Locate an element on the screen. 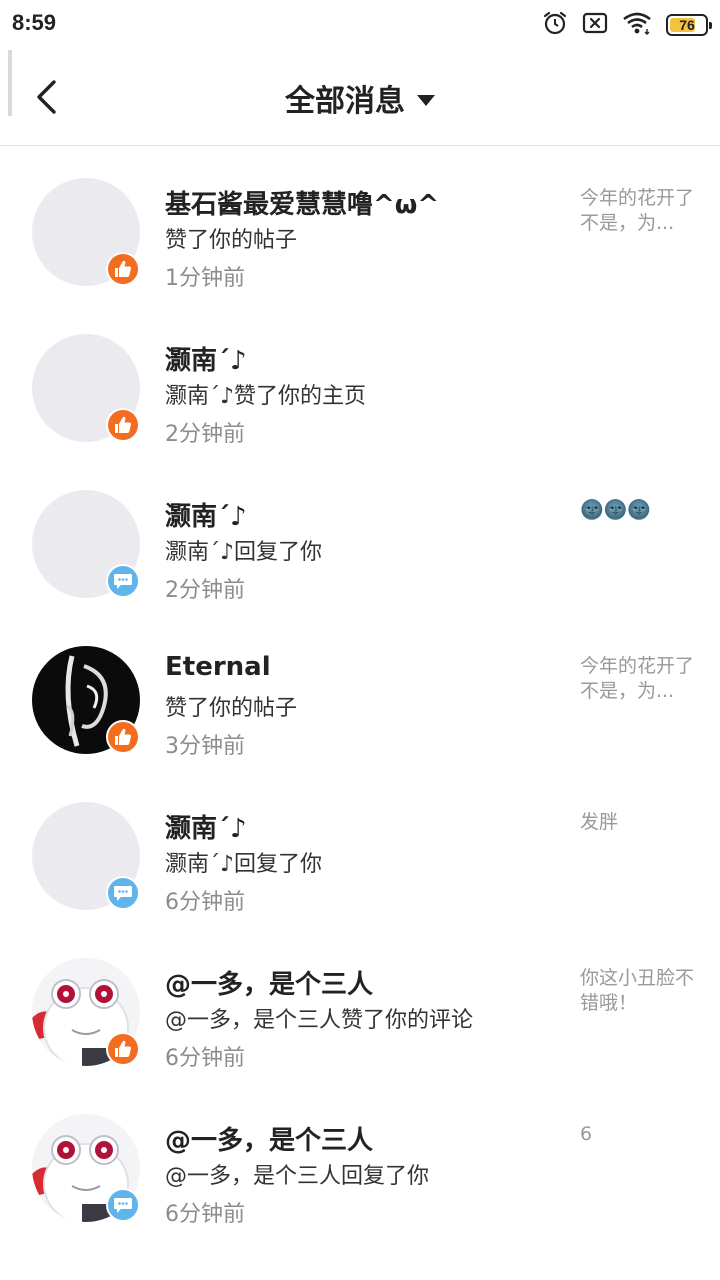 This screenshot has width=720, height=1280. page-title: 全部消息 is located at coordinates (345, 101).